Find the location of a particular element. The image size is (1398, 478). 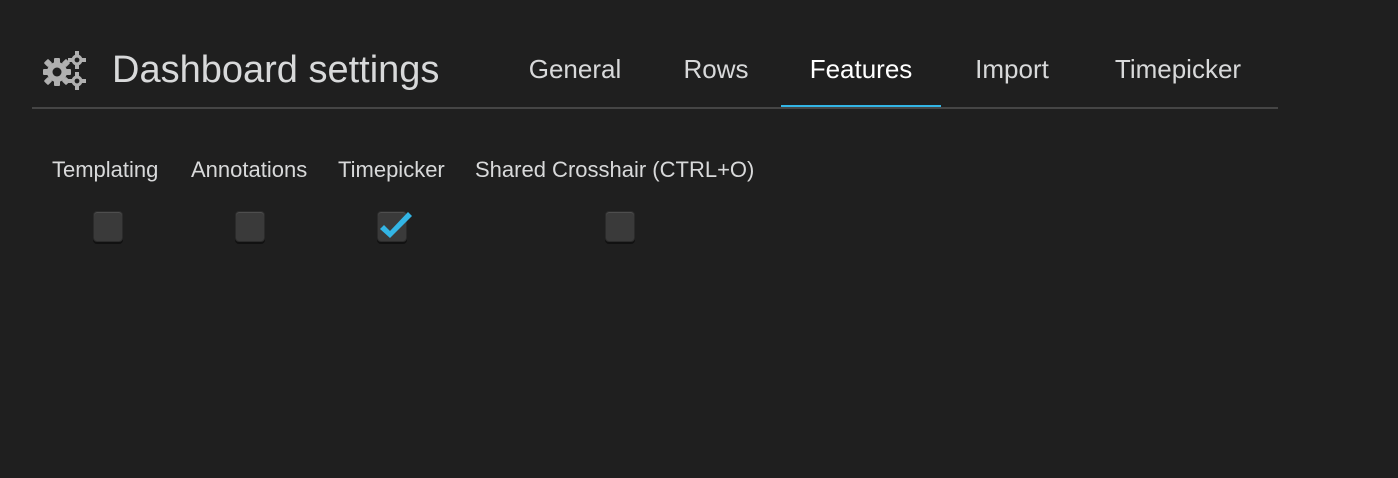

tab-timepicker: Timepicker is located at coordinates (1178, 77).